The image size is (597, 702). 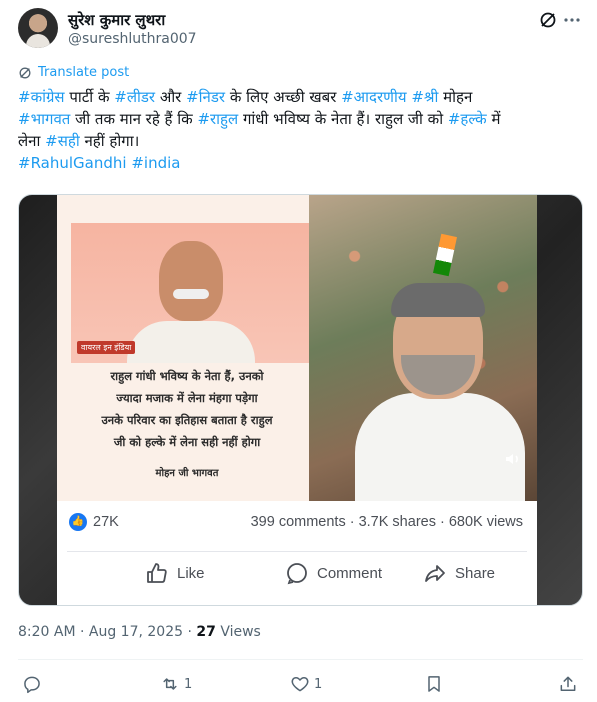 I want to click on avatar, so click(x=38, y=28).